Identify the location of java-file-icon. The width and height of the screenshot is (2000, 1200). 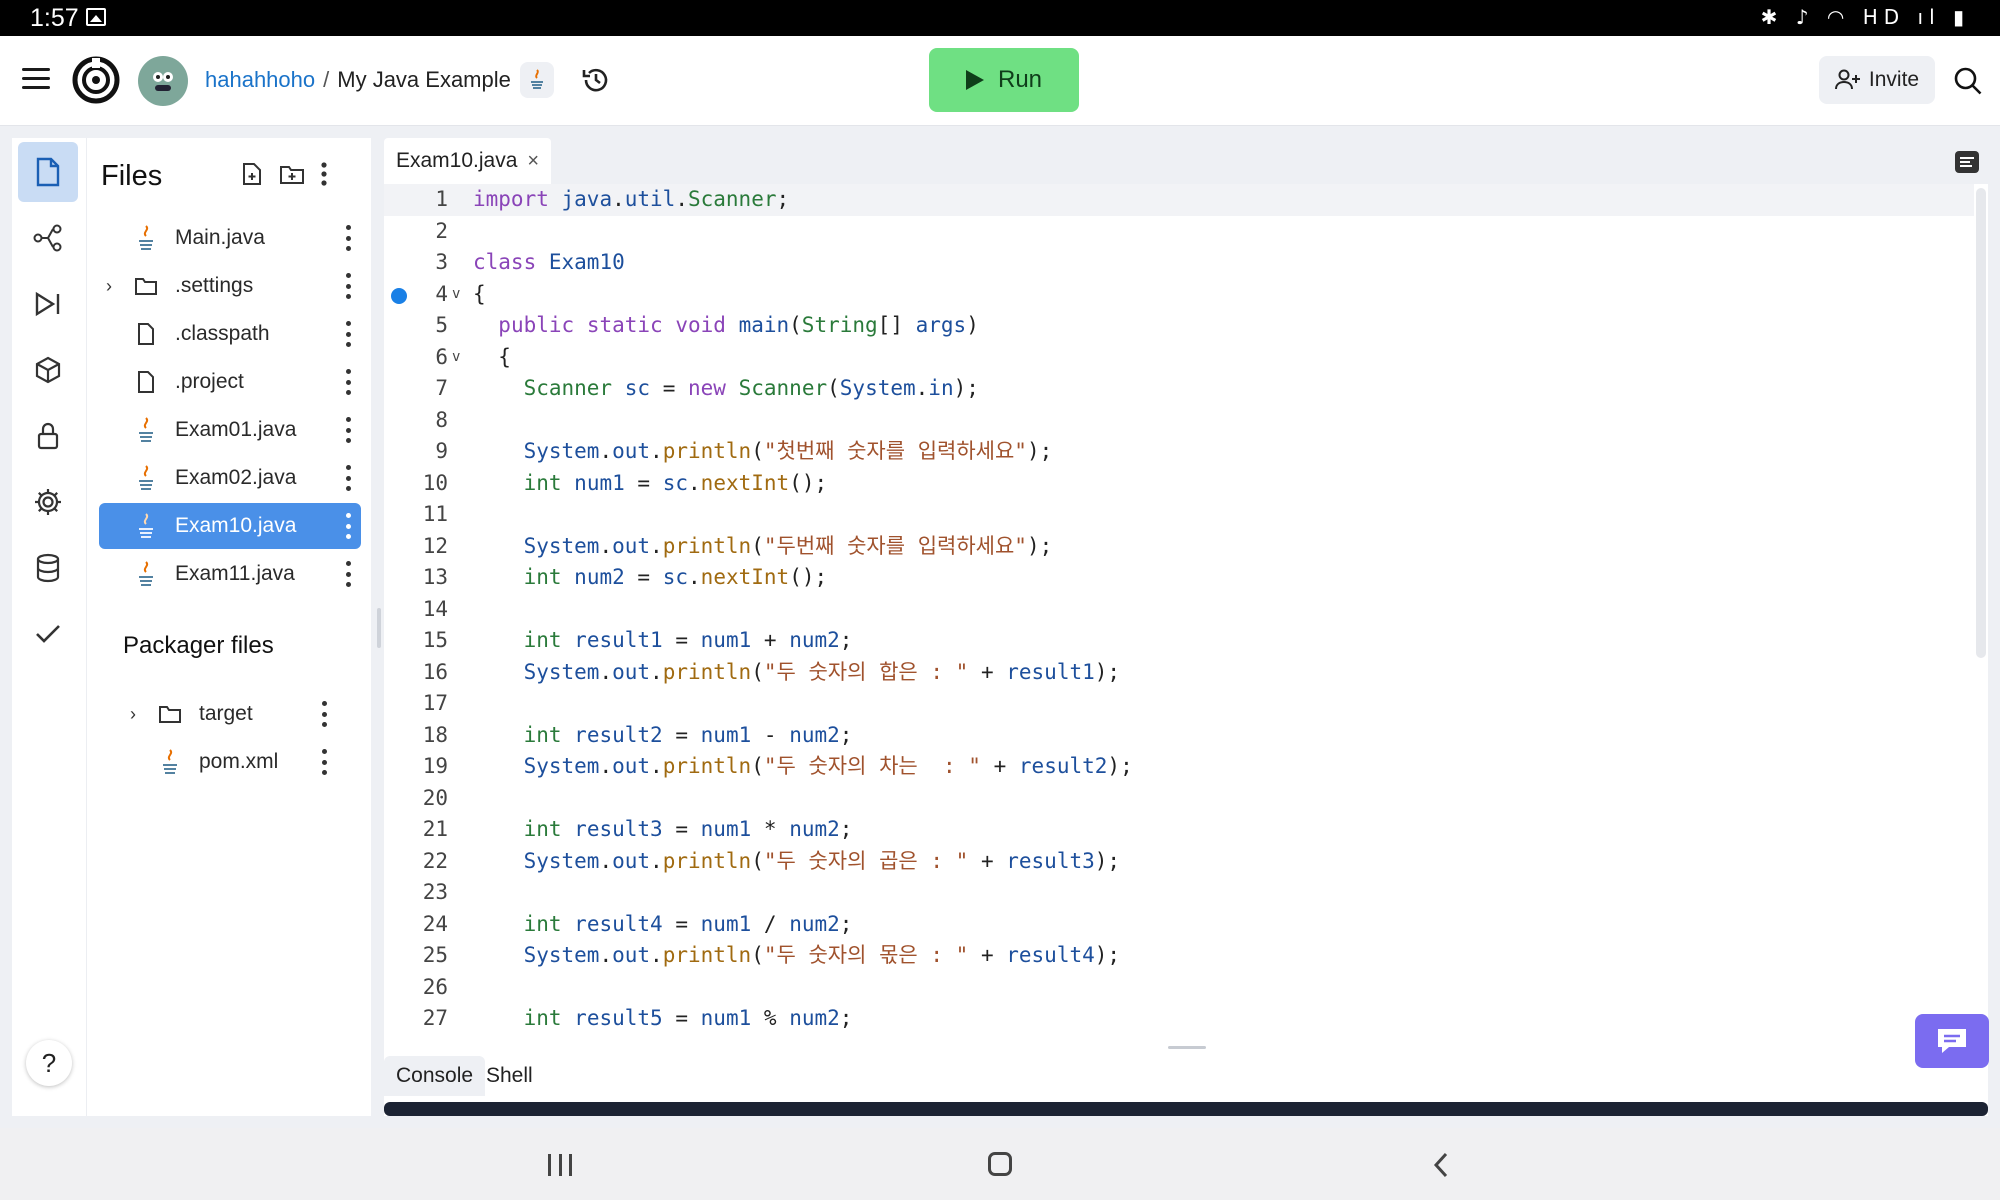
(146, 430).